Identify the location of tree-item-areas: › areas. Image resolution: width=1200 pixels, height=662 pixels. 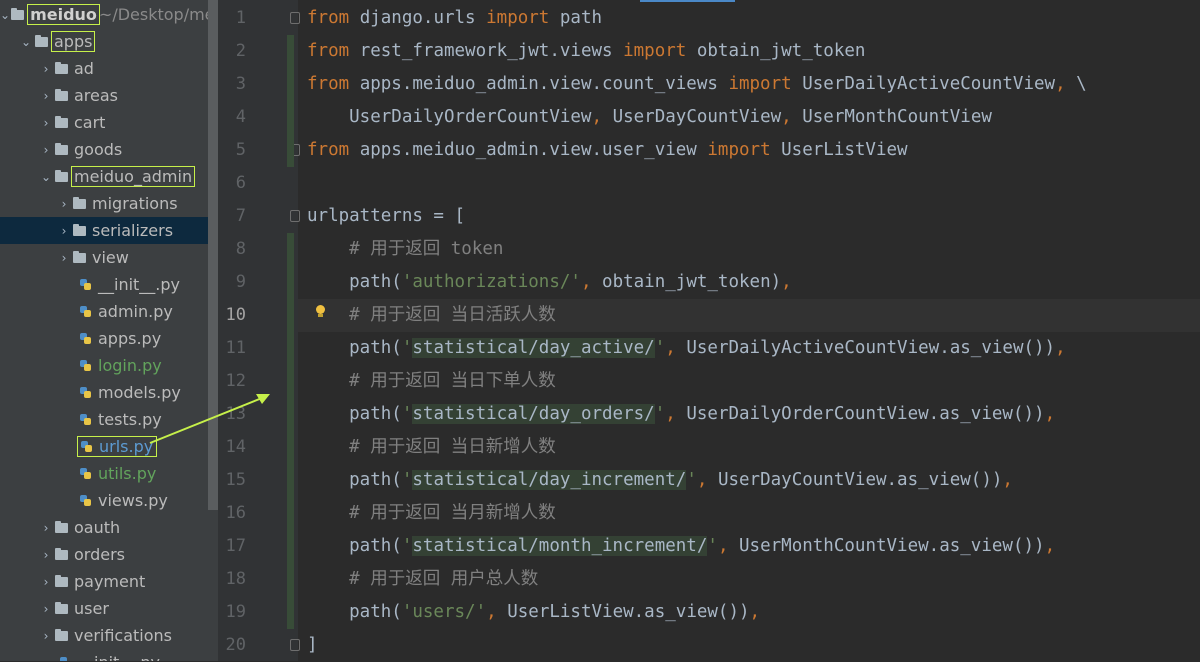
(109, 95).